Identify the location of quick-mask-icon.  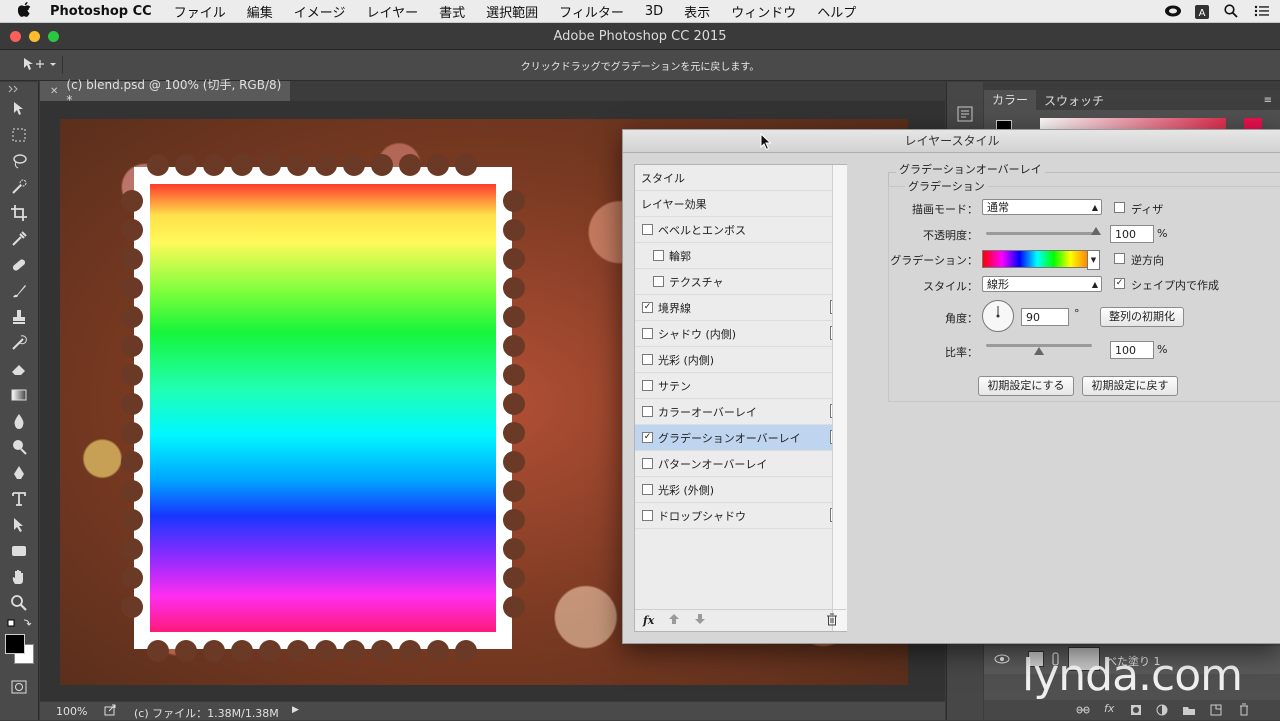
(19, 687).